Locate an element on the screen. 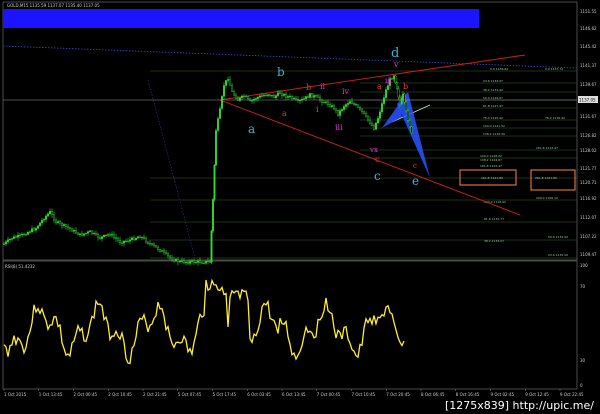 Image resolution: width=600 pixels, height=414 pixels. rsi-label: RSI(8) 51.4232 is located at coordinates (20, 266).